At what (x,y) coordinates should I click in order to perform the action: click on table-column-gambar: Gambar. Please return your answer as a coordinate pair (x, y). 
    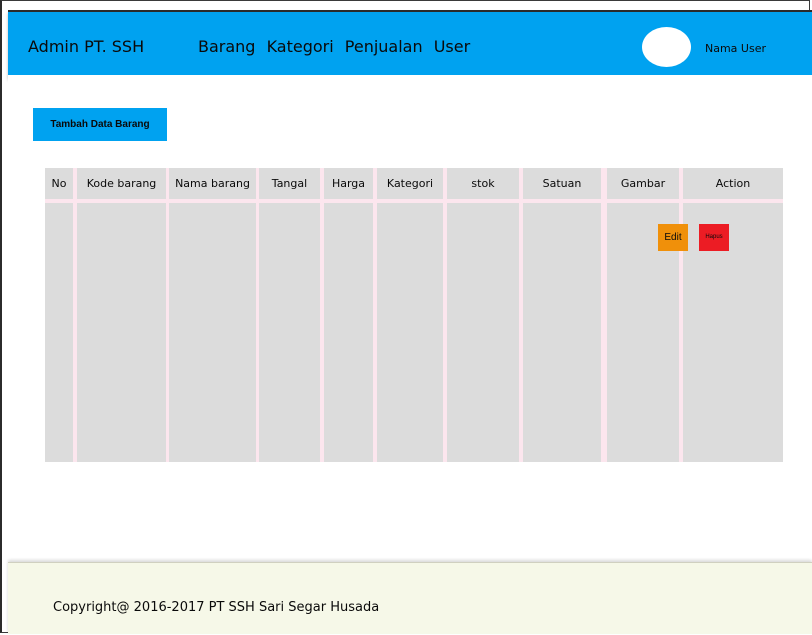
    Looking at the image, I should click on (643, 315).